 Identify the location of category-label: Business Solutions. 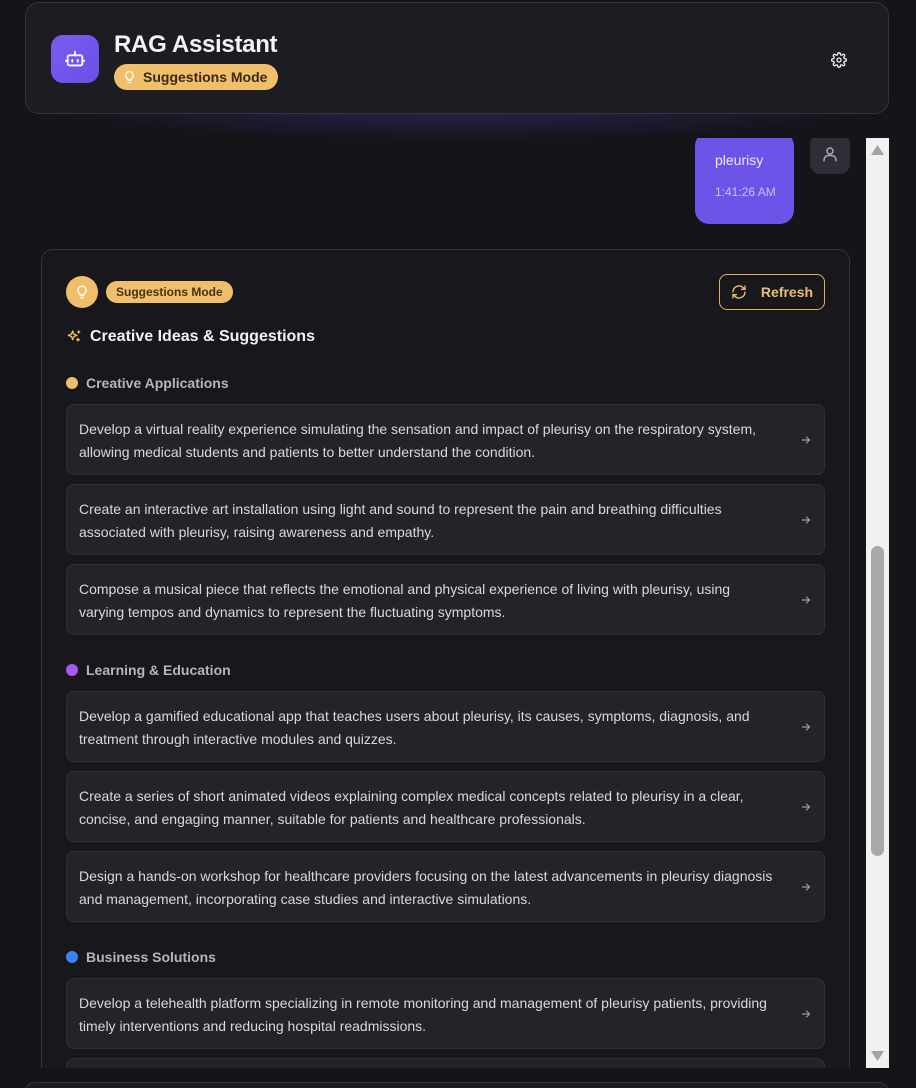
(141, 957).